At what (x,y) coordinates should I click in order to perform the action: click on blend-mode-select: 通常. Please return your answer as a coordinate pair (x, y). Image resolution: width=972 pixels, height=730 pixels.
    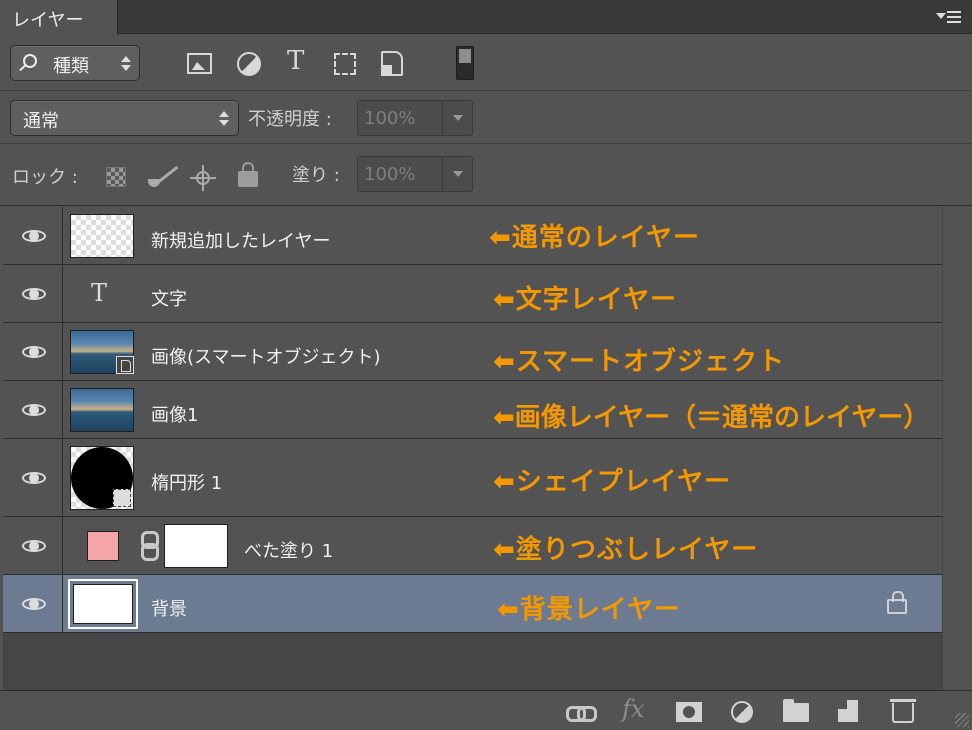
    Looking at the image, I should click on (124, 118).